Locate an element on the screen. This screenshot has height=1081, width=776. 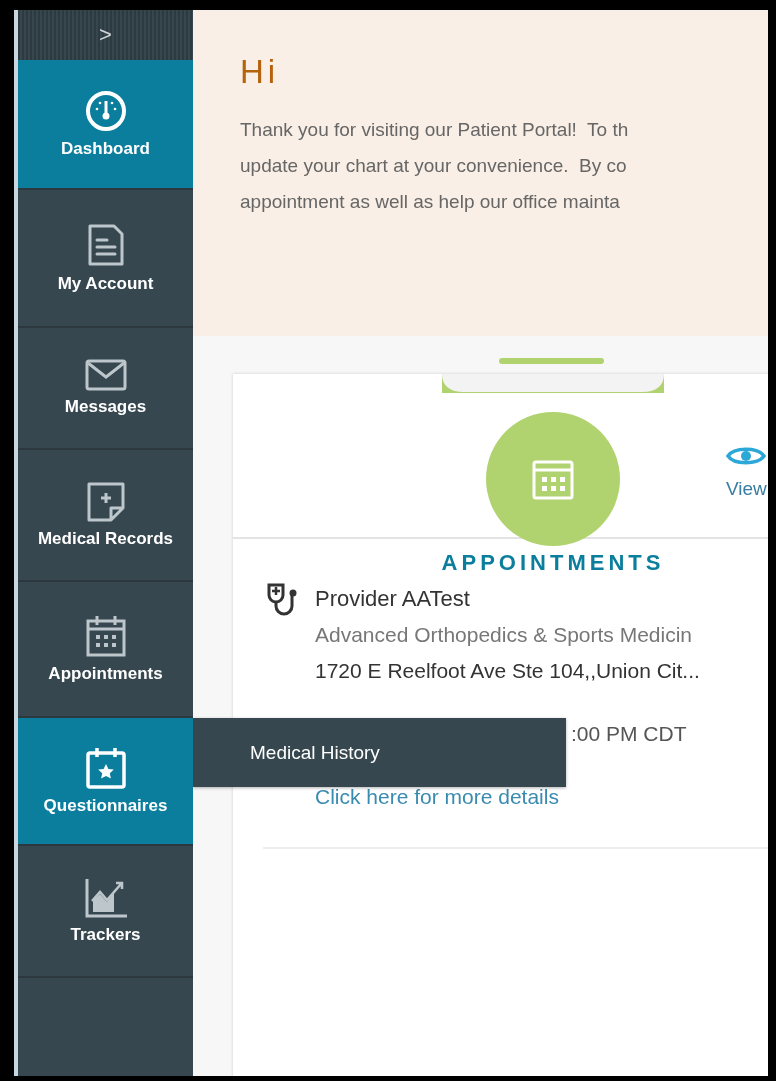
menu-item: Medical History is located at coordinates (315, 752).